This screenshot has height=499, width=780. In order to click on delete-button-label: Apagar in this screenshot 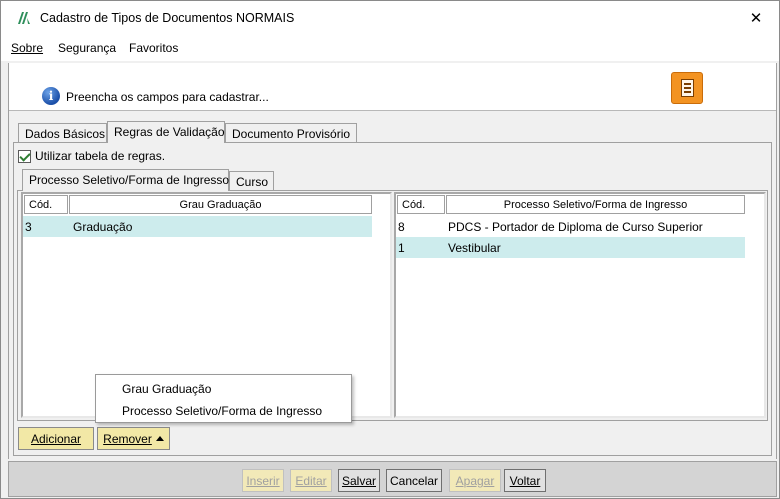, I will do `click(475, 481)`.